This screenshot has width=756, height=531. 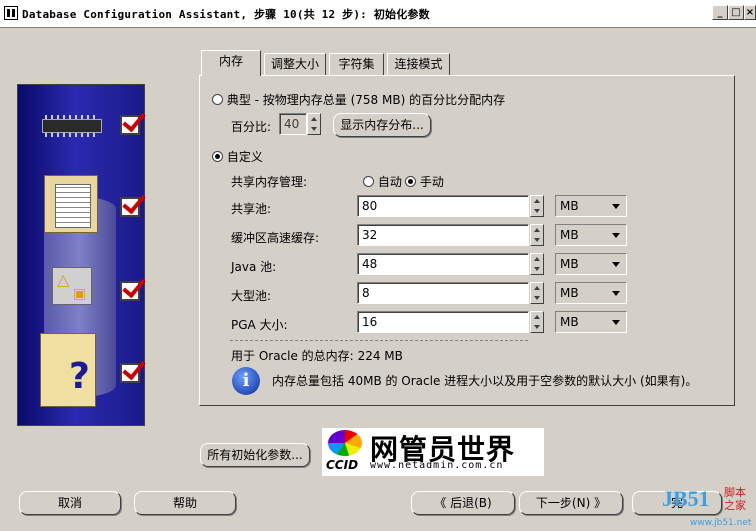 What do you see at coordinates (537, 235) in the screenshot?
I see `buffer-cache-spinner` at bounding box center [537, 235].